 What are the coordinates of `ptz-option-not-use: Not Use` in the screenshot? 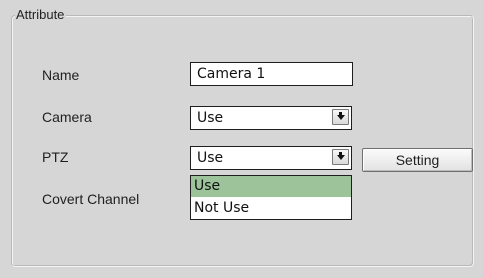 It's located at (271, 208).